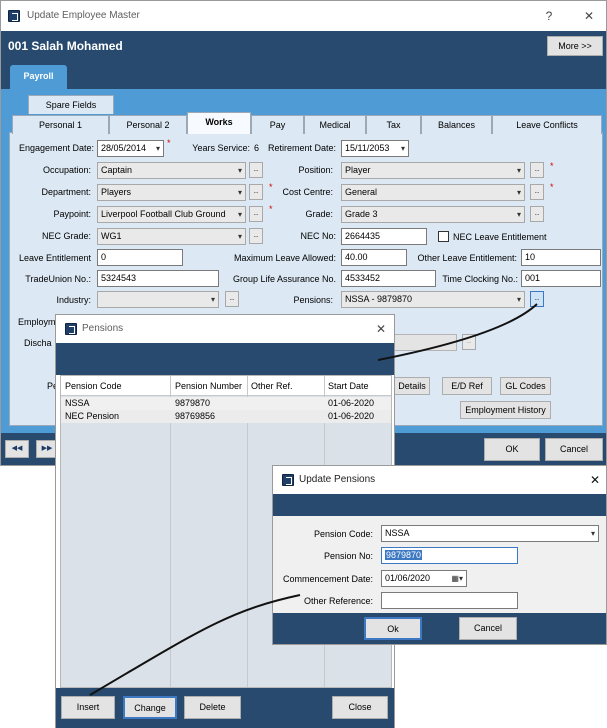 The width and height of the screenshot is (607, 728). What do you see at coordinates (158, 278) in the screenshot?
I see `tradeunion-input: 5324543` at bounding box center [158, 278].